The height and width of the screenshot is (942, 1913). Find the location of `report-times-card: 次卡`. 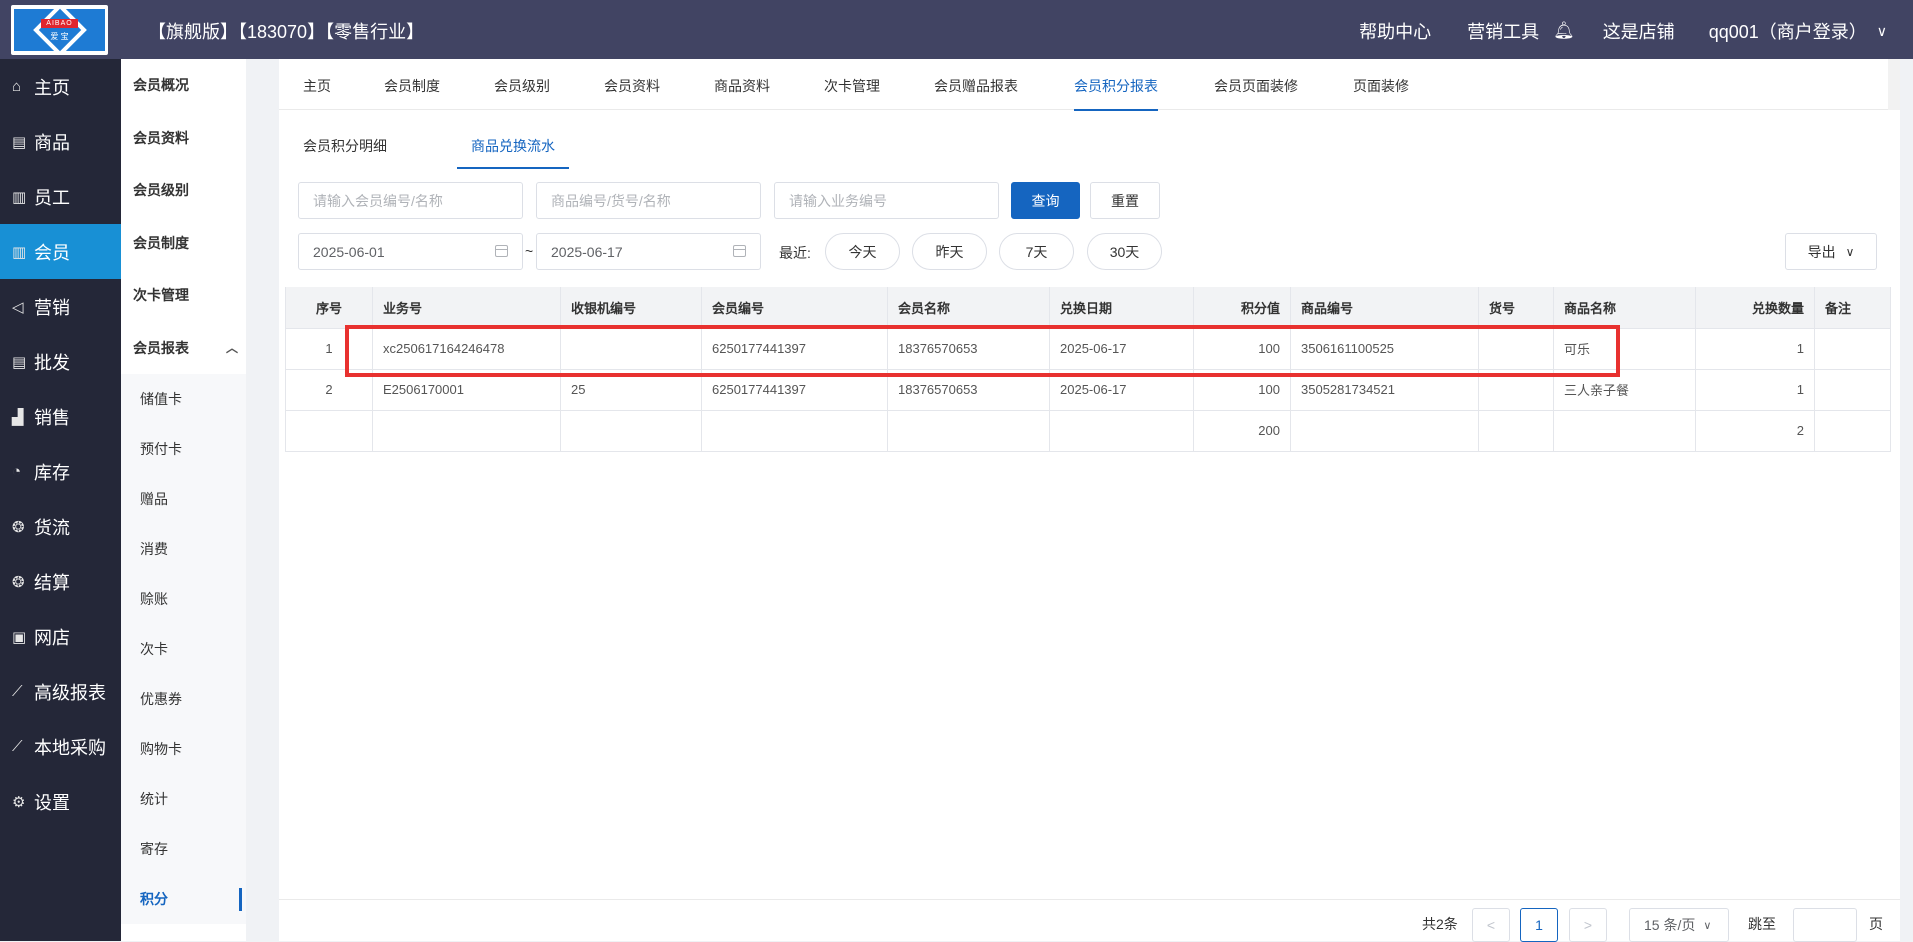

report-times-card: 次卡 is located at coordinates (183, 649).